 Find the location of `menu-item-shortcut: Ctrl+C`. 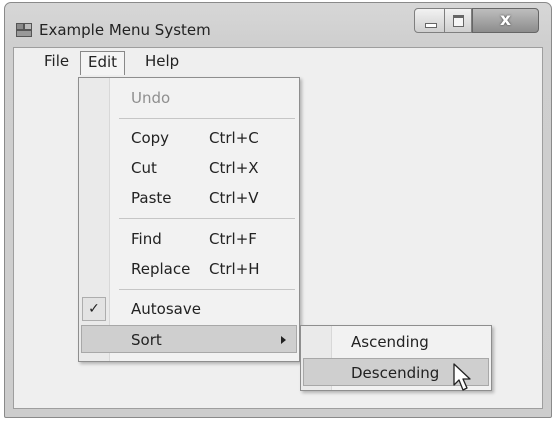

menu-item-shortcut: Ctrl+C is located at coordinates (234, 138).